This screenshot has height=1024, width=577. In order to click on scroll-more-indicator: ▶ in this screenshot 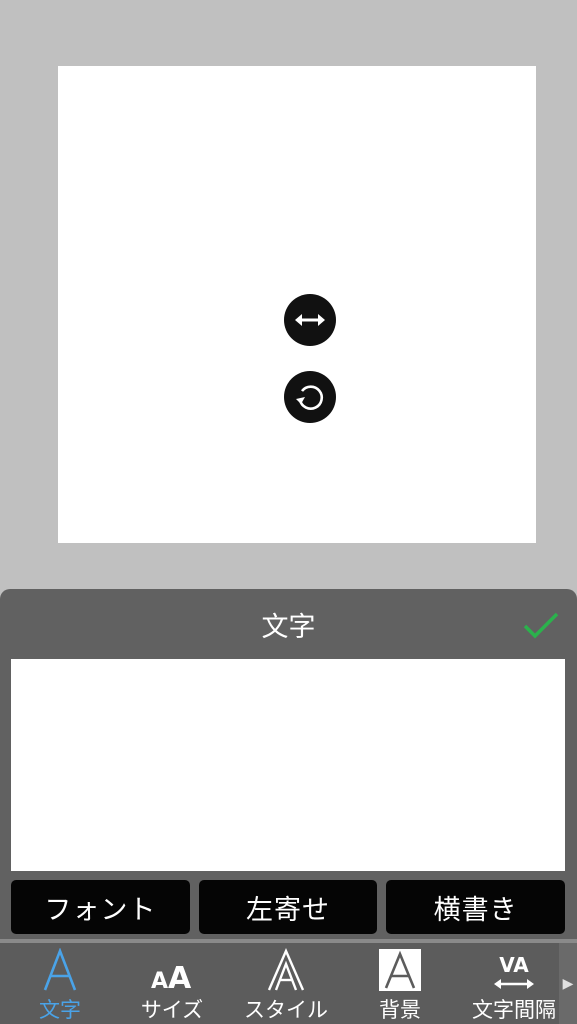, I will do `click(568, 983)`.